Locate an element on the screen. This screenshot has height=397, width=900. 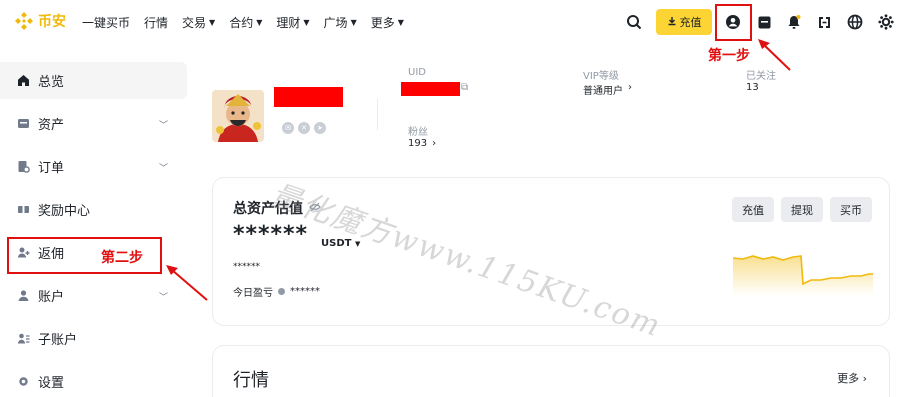
button-label: 充值 is located at coordinates (753, 210).